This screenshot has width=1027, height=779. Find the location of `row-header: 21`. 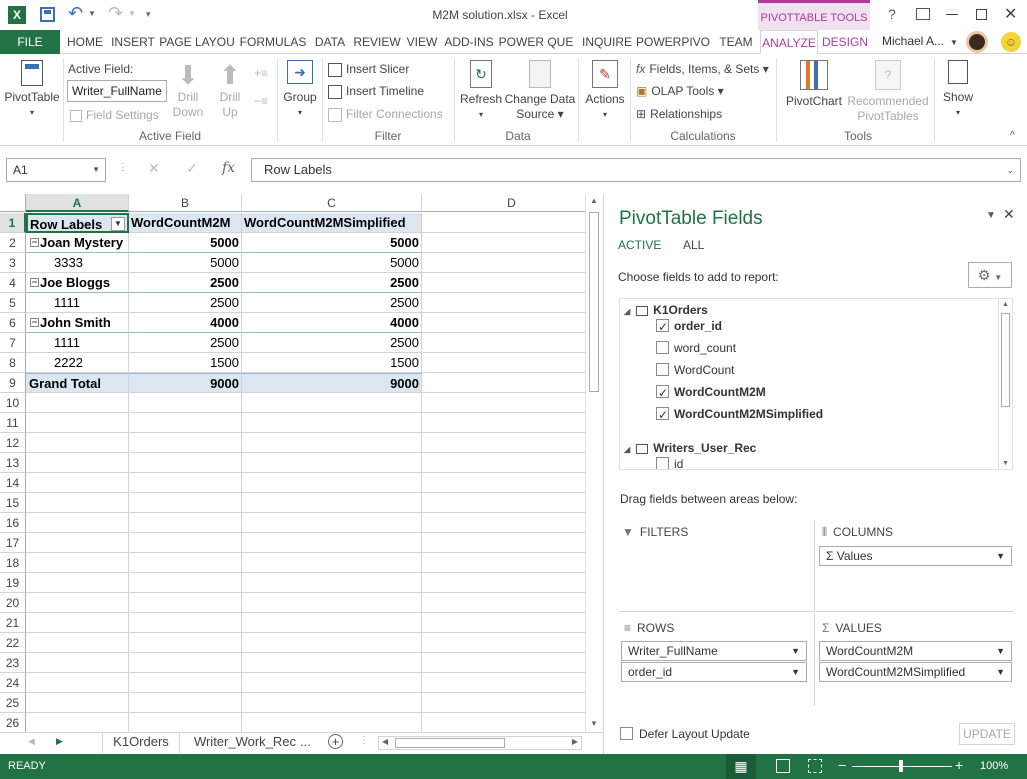

row-header: 21 is located at coordinates (13, 623).